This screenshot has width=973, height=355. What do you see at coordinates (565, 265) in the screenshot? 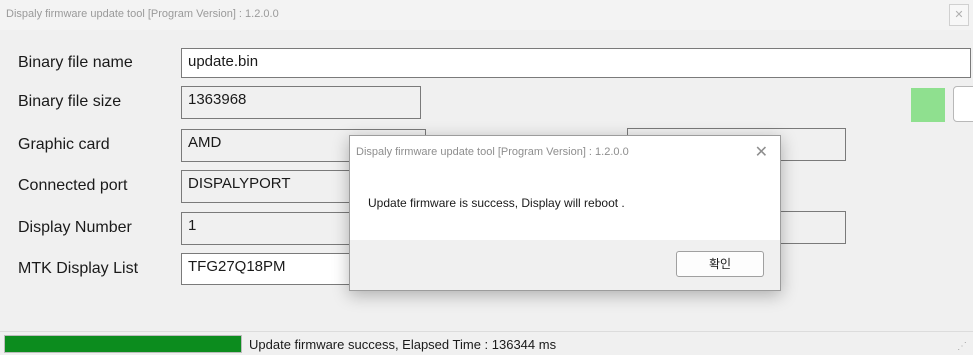
I see `dialog-footer: 확인` at bounding box center [565, 265].